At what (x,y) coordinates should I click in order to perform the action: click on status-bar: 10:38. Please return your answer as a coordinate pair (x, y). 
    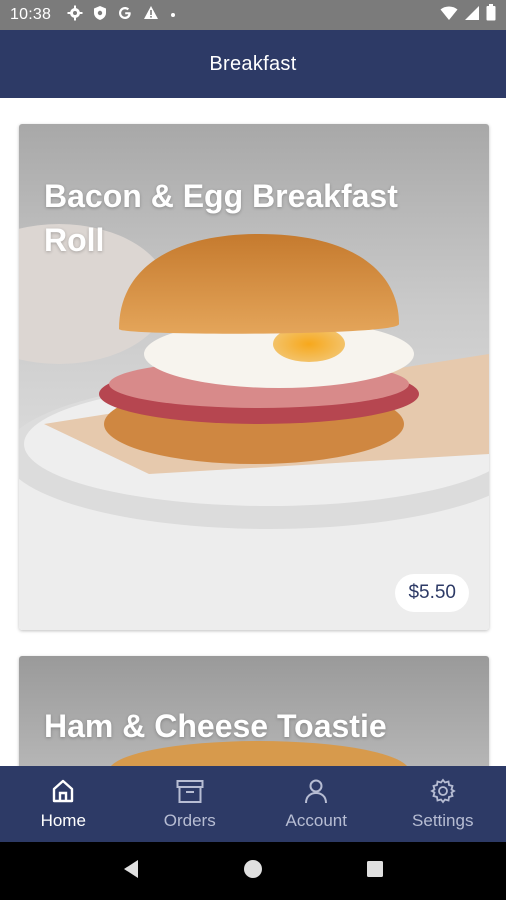
    Looking at the image, I should click on (253, 15).